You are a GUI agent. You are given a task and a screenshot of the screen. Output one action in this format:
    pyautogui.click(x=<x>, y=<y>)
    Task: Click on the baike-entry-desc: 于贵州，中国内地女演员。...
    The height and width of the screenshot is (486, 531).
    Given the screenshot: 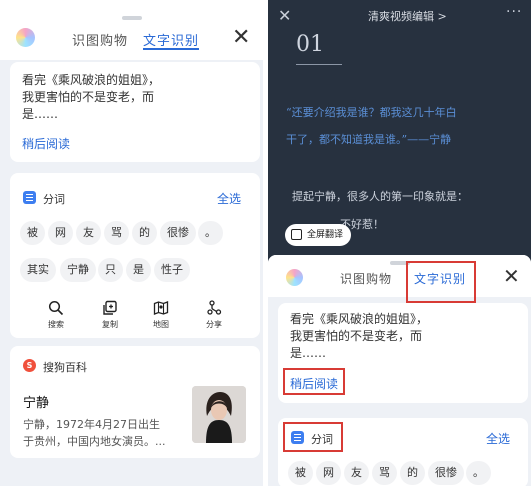 What is the action you would take?
    pyautogui.click(x=94, y=441)
    